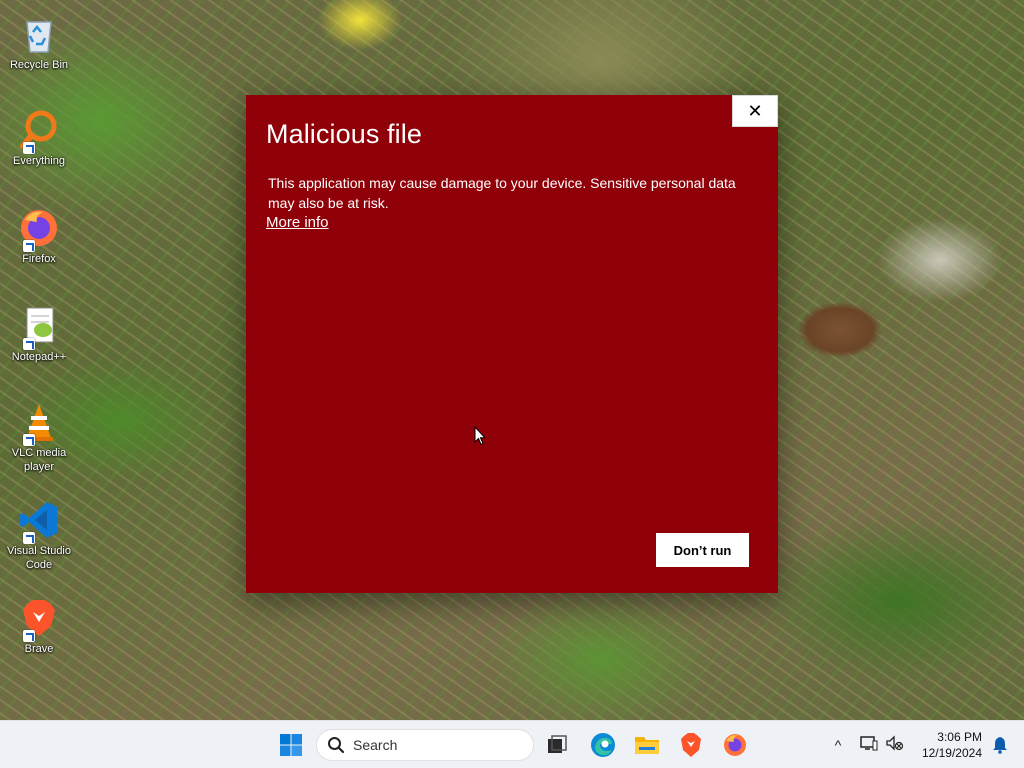 This screenshot has height=768, width=1024. Describe the element at coordinates (39, 649) in the screenshot. I see `desktop-icon-label: Brave` at that location.